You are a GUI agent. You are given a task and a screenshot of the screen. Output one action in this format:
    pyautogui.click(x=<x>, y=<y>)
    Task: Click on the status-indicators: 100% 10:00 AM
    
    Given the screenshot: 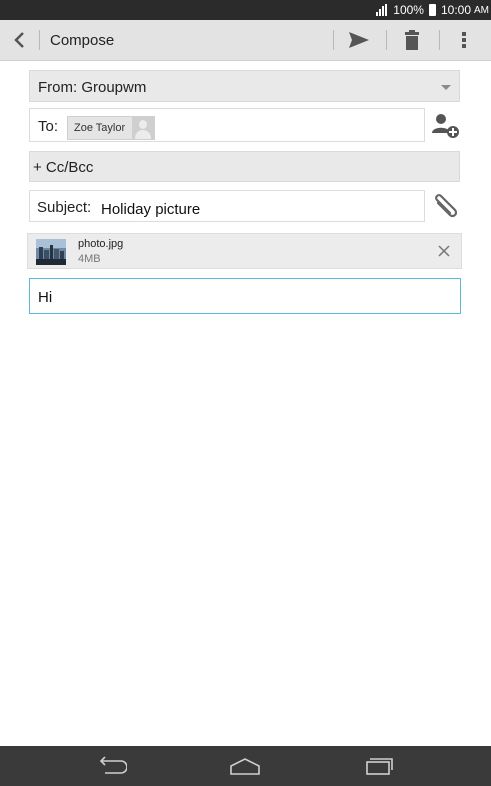 What is the action you would take?
    pyautogui.click(x=432, y=10)
    